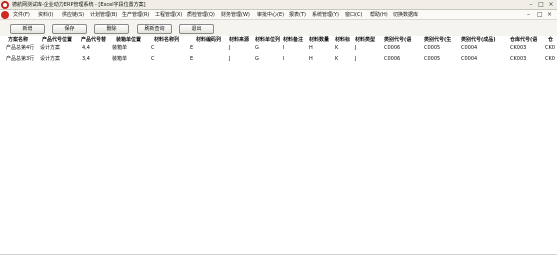 This screenshot has height=255, width=557. I want to click on column-header-material-name-column: 材料名称列, so click(166, 40).